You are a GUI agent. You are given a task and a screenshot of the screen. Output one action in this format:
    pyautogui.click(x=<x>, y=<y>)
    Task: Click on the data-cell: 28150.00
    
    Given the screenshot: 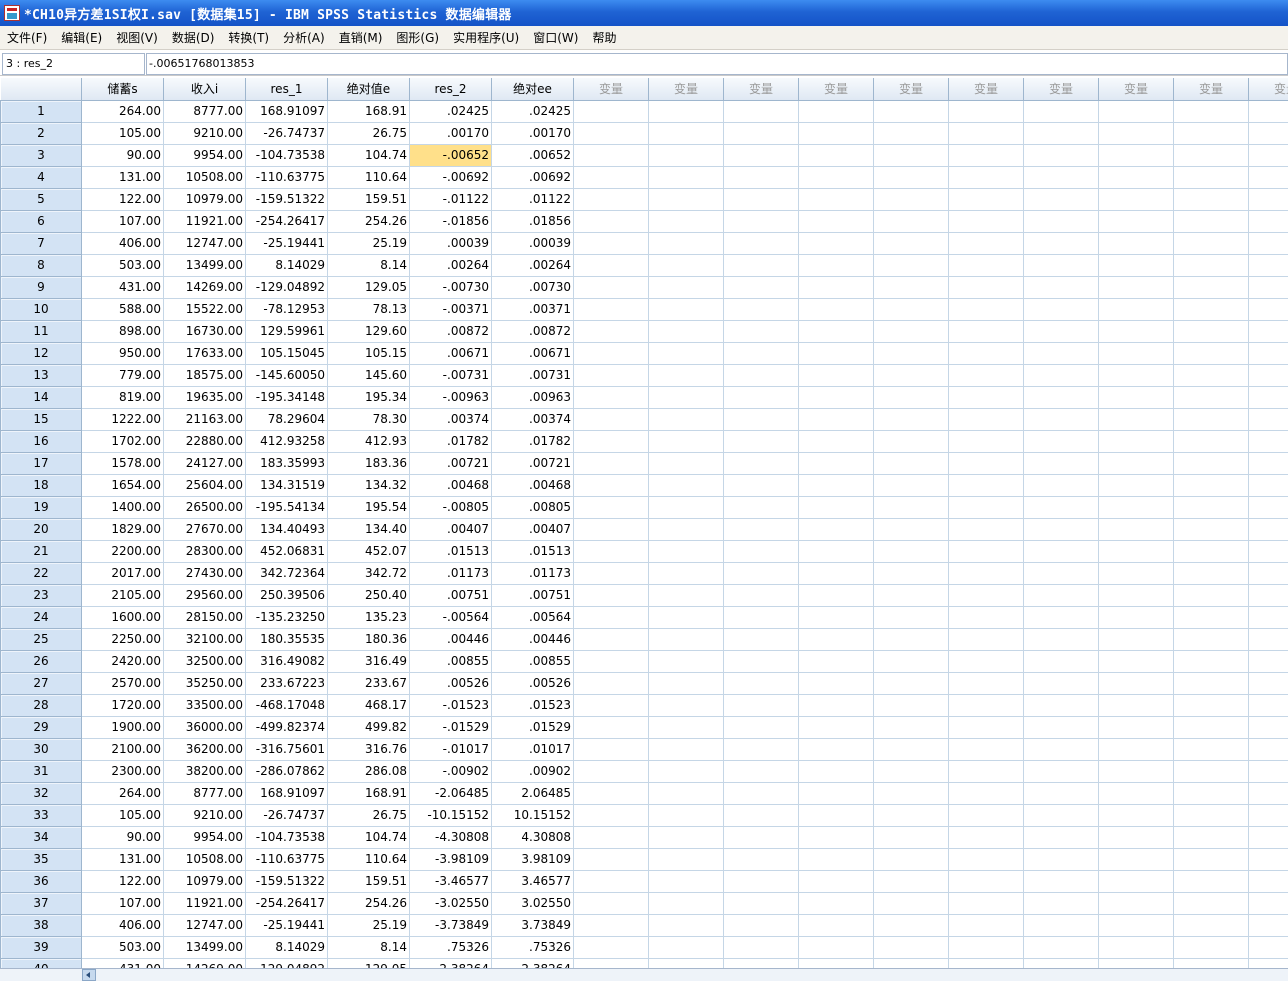 What is the action you would take?
    pyautogui.click(x=204, y=617)
    